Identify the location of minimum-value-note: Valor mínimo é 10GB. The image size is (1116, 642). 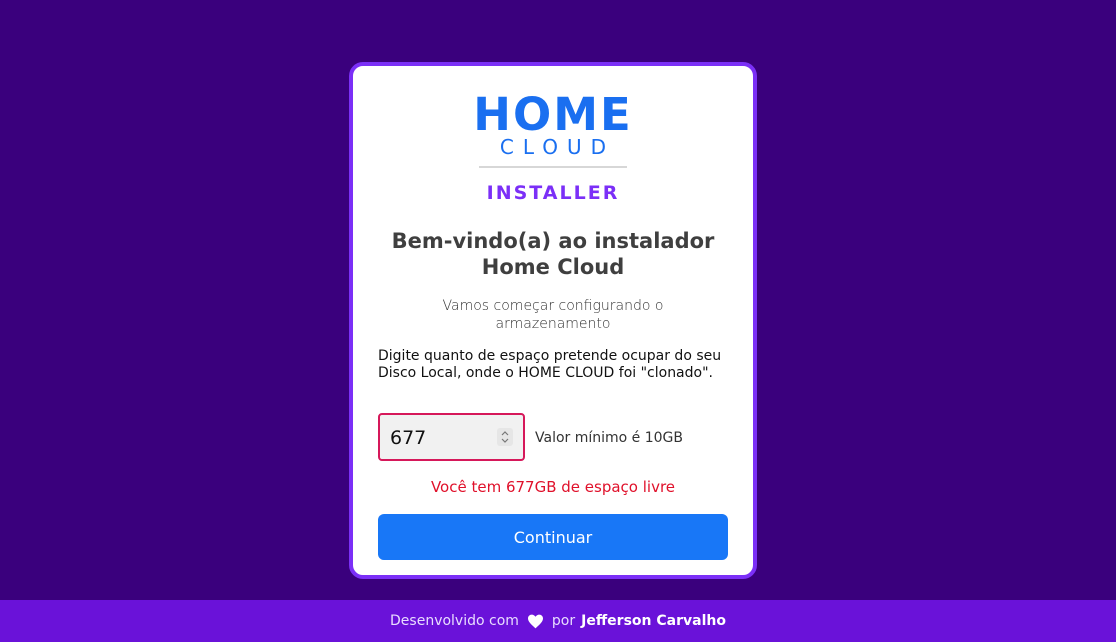
(609, 438).